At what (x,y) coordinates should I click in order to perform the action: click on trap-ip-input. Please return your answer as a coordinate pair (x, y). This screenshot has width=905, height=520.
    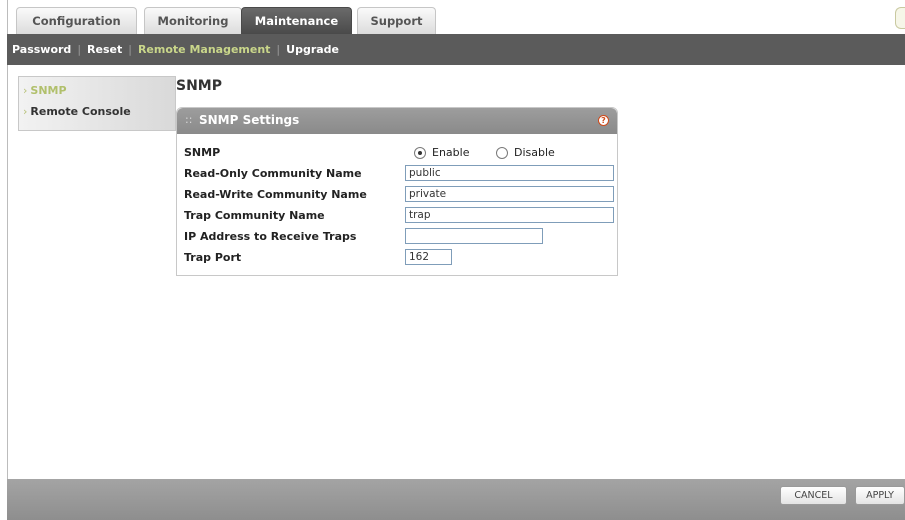
    Looking at the image, I should click on (474, 236).